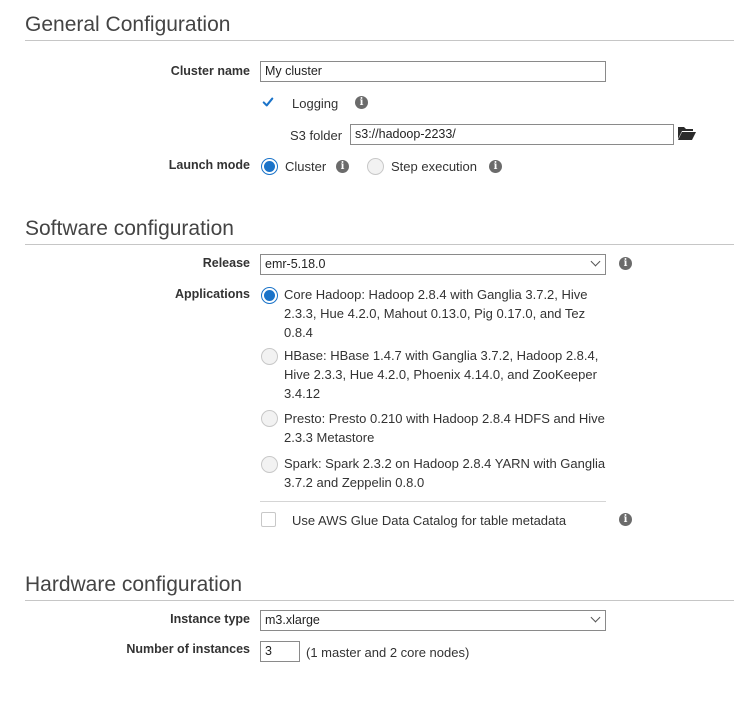  Describe the element at coordinates (280, 651) in the screenshot. I see `num-instances-input: 3` at that location.